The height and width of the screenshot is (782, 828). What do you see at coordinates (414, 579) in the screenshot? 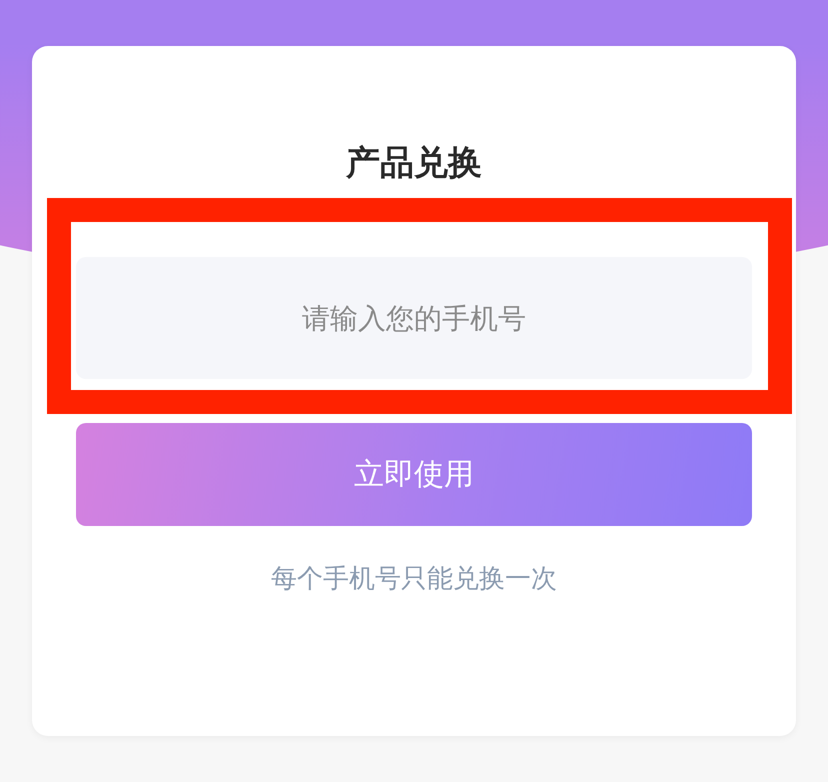
I see `hint-text: 每个手机号只能兑换一次` at bounding box center [414, 579].